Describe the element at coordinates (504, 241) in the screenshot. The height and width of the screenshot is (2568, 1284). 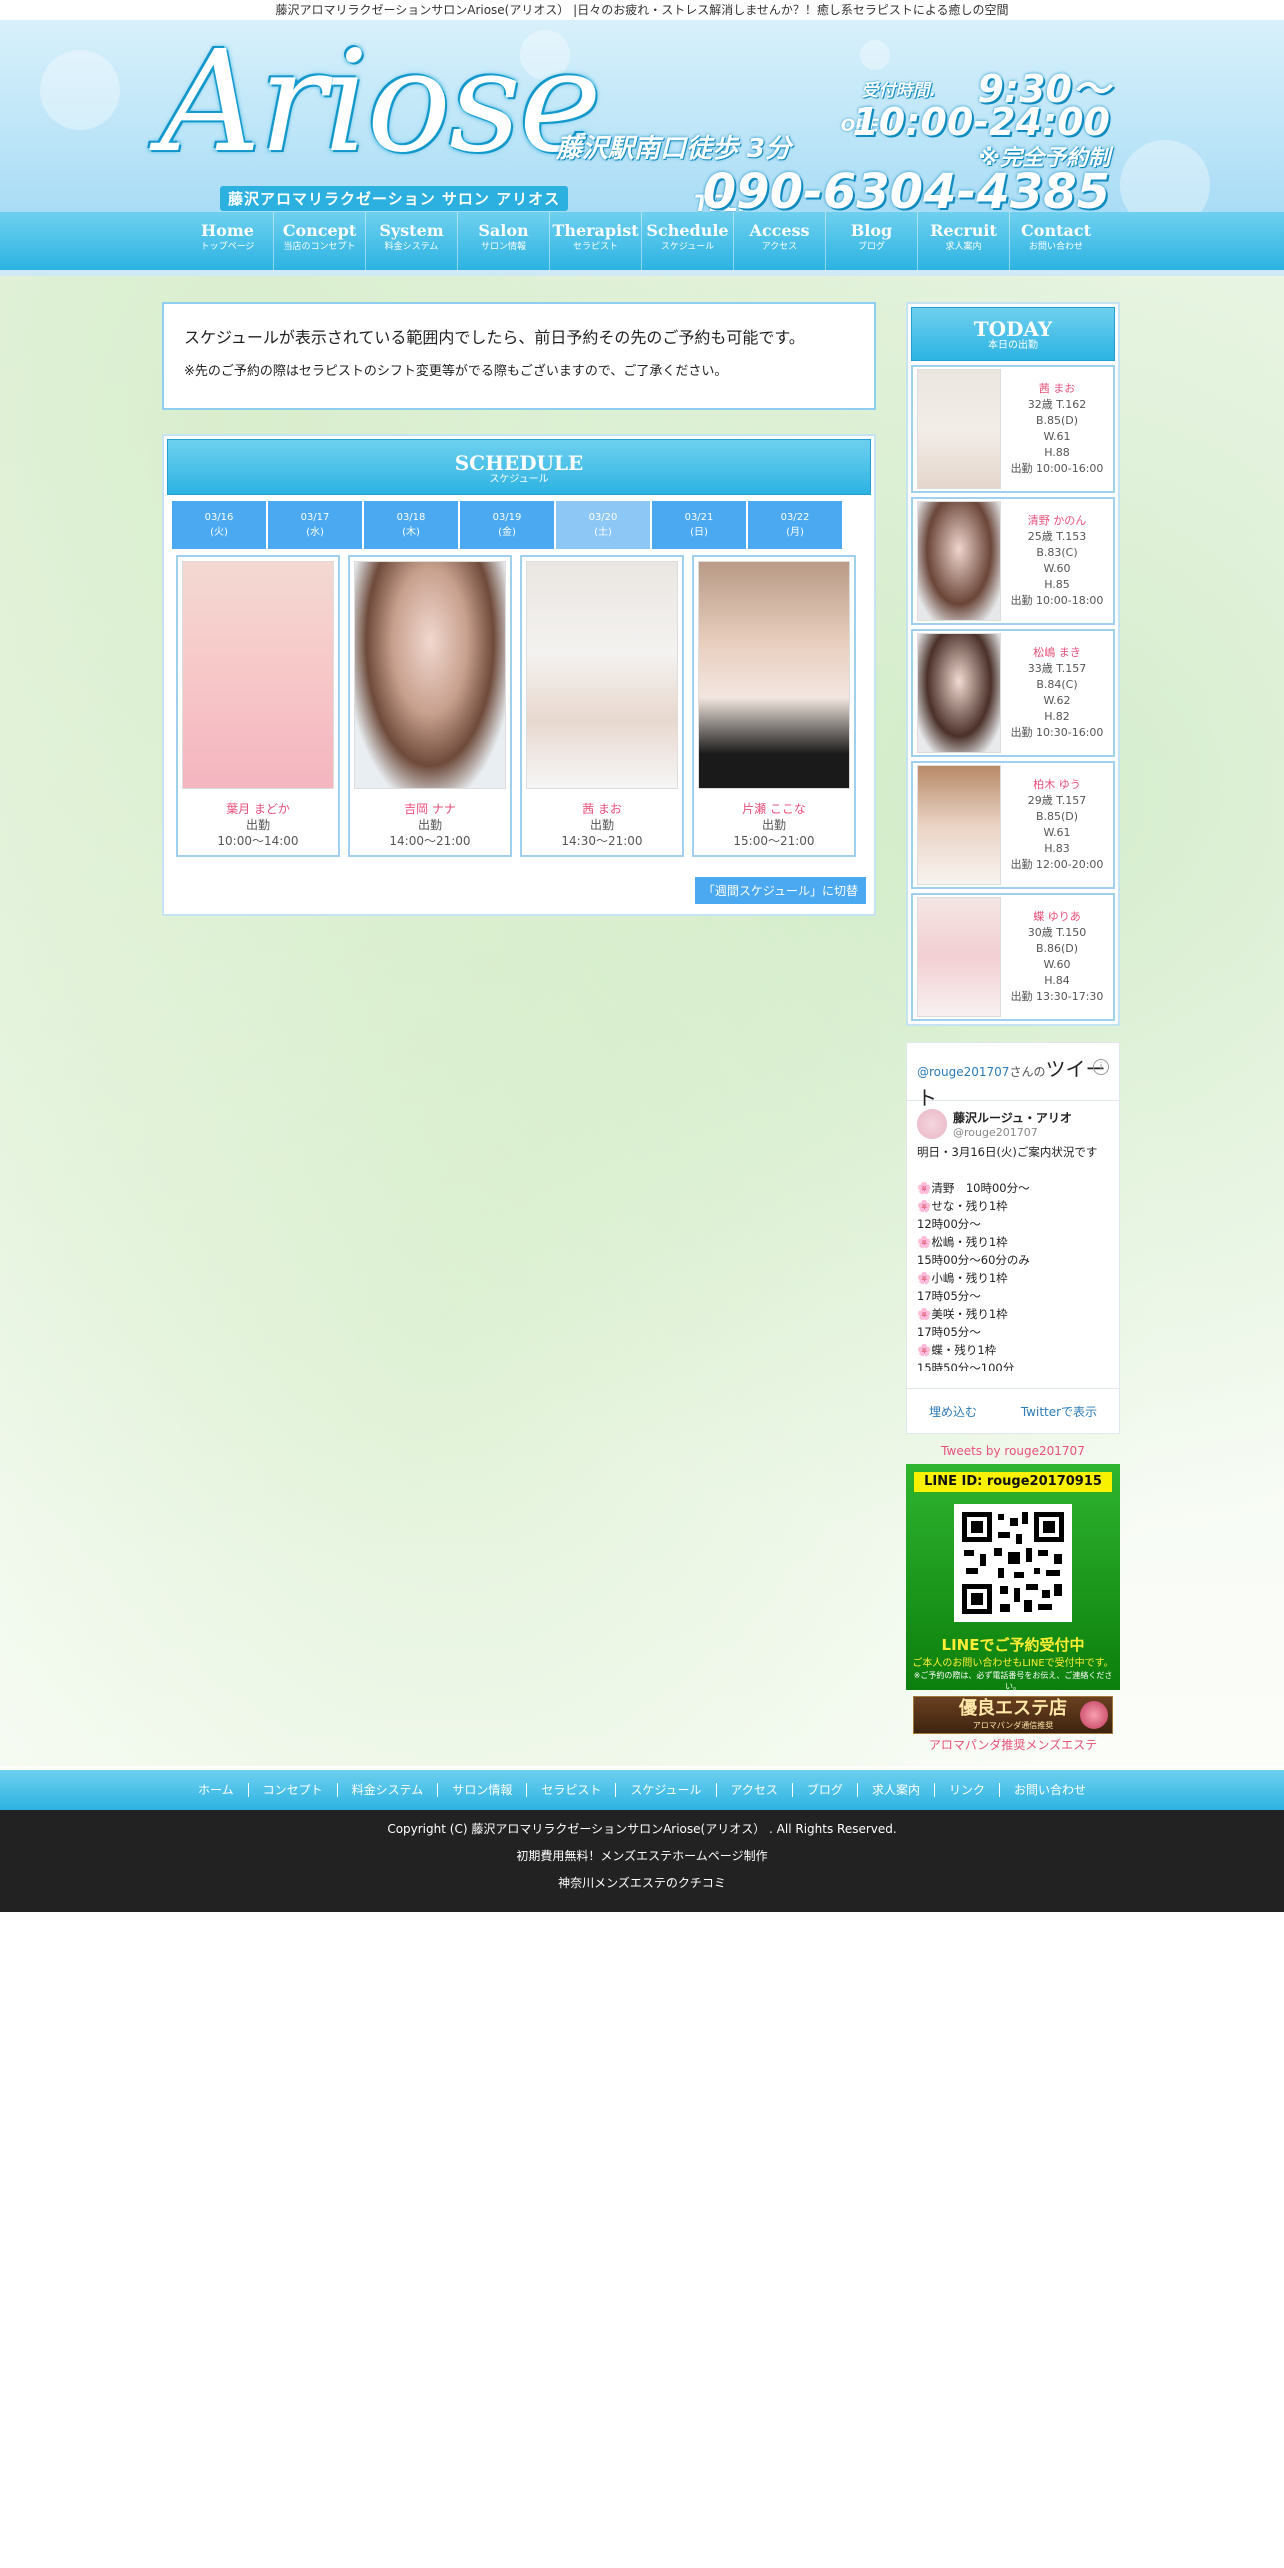
I see `nav-salon: Salon サロン情報` at that location.